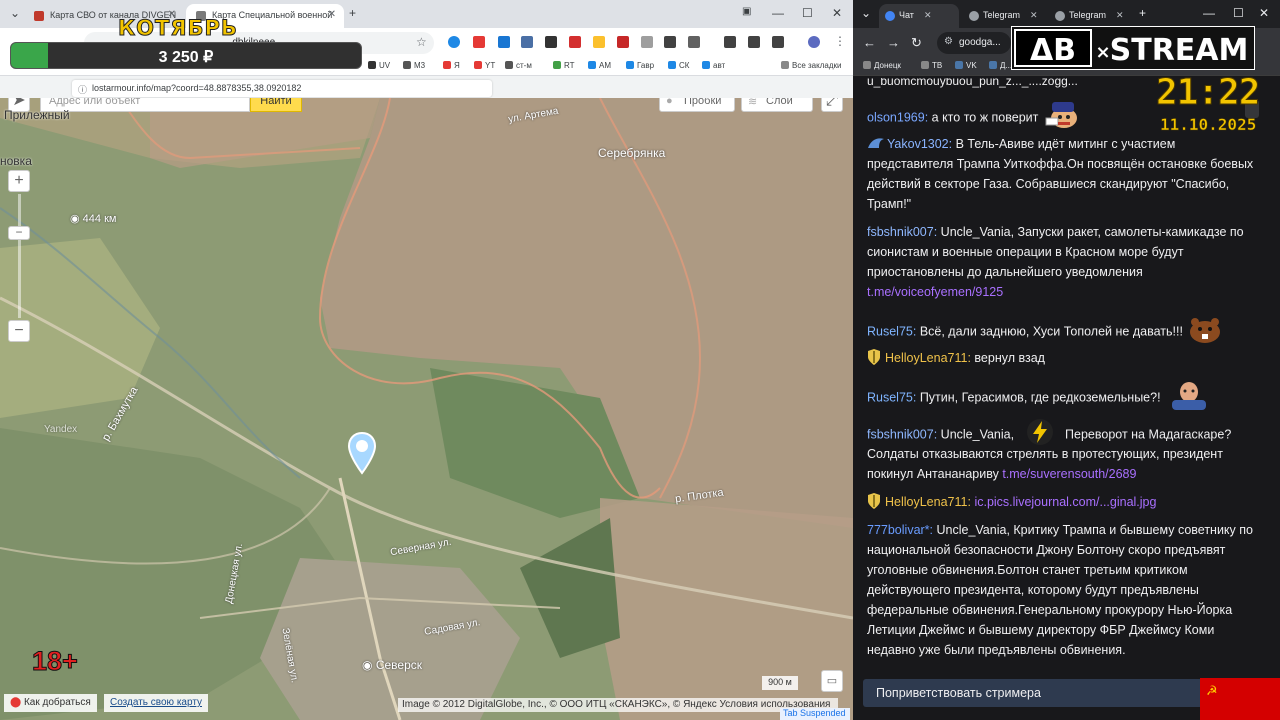 Image resolution: width=1280 pixels, height=720 pixels. Describe the element at coordinates (1053, 50) in the screenshot. I see `svg-text: ΔB` at that location.